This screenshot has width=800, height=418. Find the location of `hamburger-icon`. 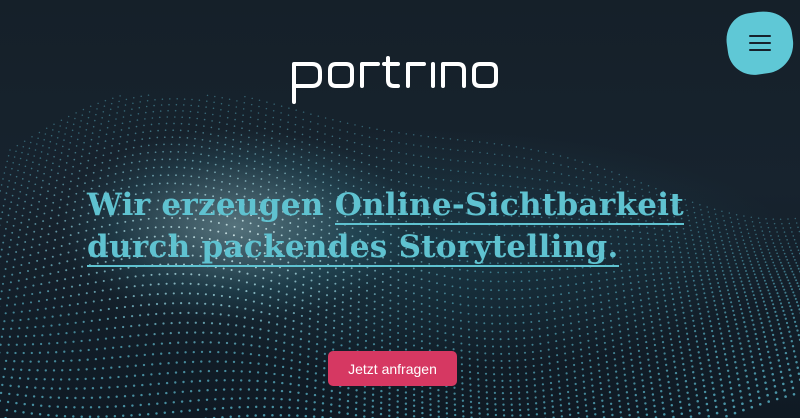

hamburger-icon is located at coordinates (760, 43).